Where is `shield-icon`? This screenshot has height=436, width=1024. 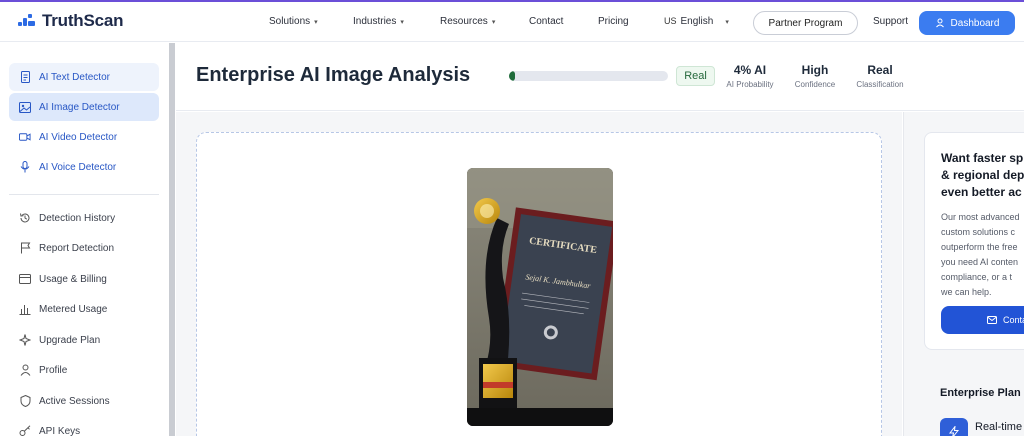 shield-icon is located at coordinates (25, 401).